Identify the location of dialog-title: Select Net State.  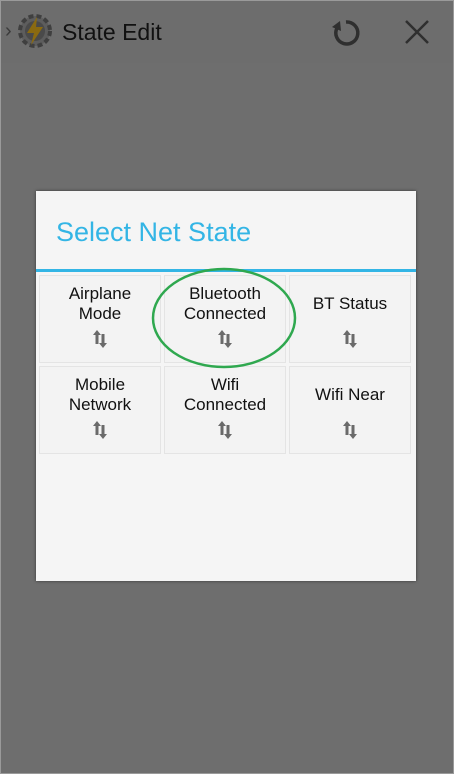
(154, 232).